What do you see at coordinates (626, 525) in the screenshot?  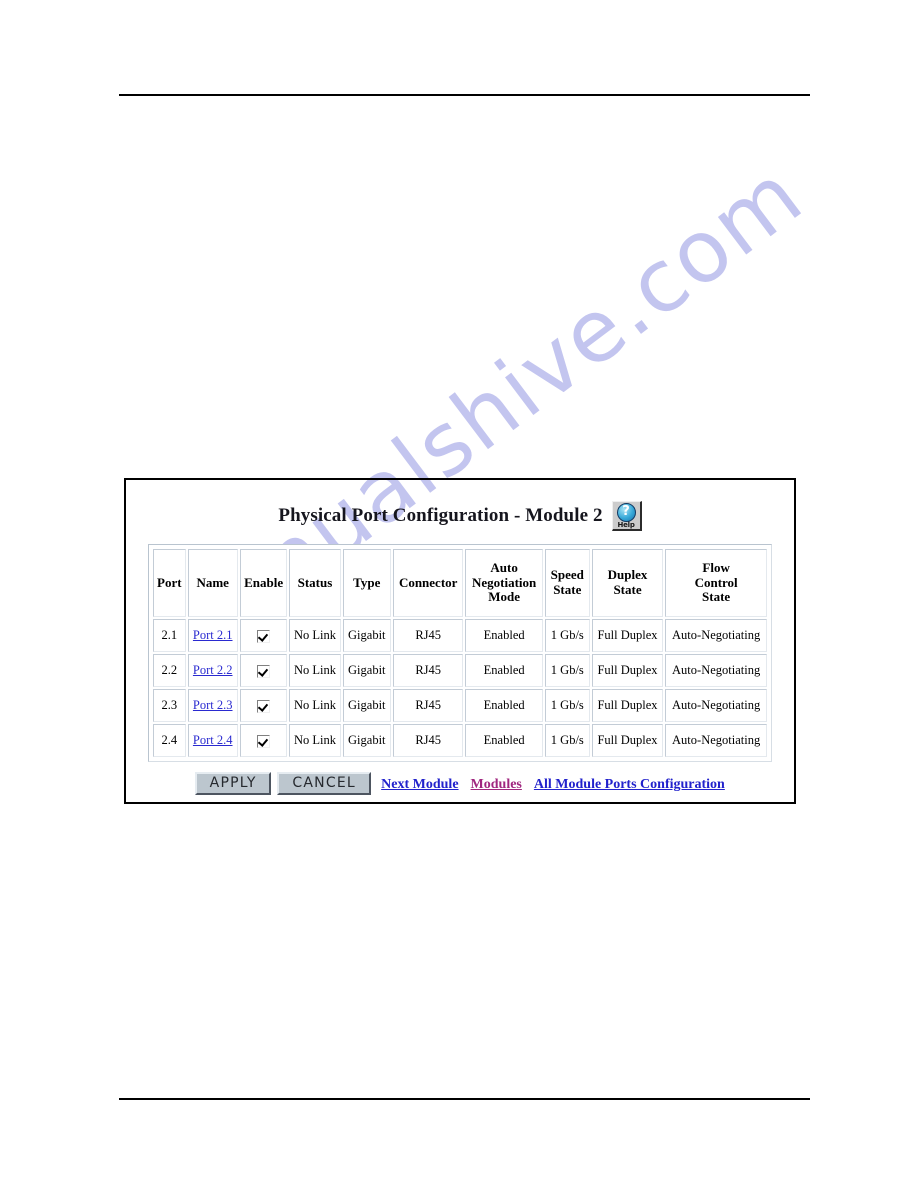 I see `help-button-label: Help` at bounding box center [626, 525].